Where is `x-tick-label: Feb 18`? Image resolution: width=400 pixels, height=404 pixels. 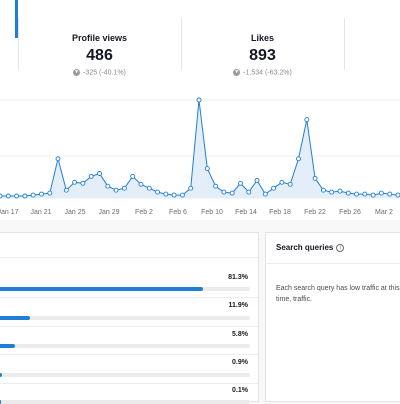 x-tick-label: Feb 18 is located at coordinates (280, 212).